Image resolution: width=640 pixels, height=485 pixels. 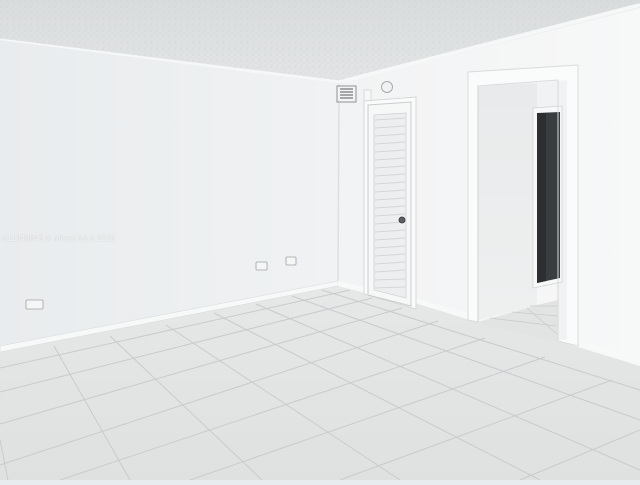 I want to click on smoke-detector, so click(x=387, y=87).